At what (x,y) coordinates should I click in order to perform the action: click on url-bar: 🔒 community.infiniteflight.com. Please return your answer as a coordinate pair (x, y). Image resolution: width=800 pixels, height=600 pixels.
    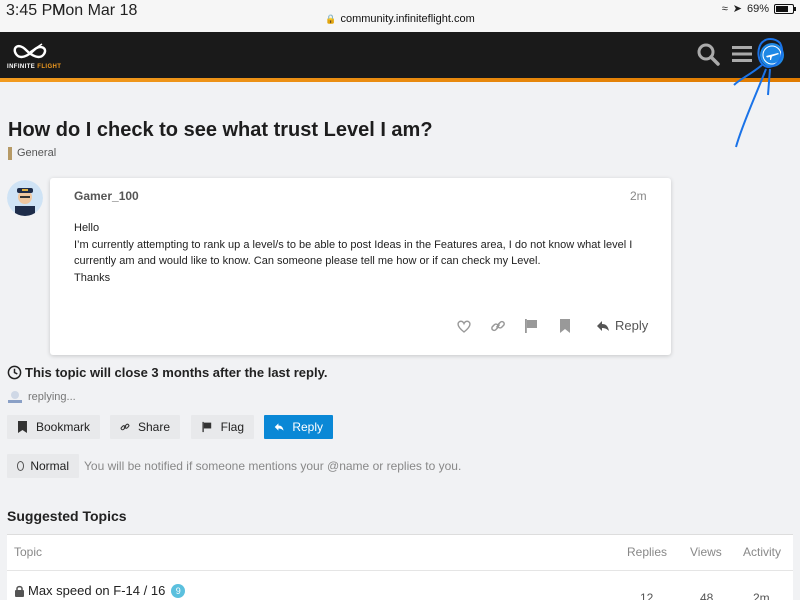
    Looking at the image, I should click on (400, 19).